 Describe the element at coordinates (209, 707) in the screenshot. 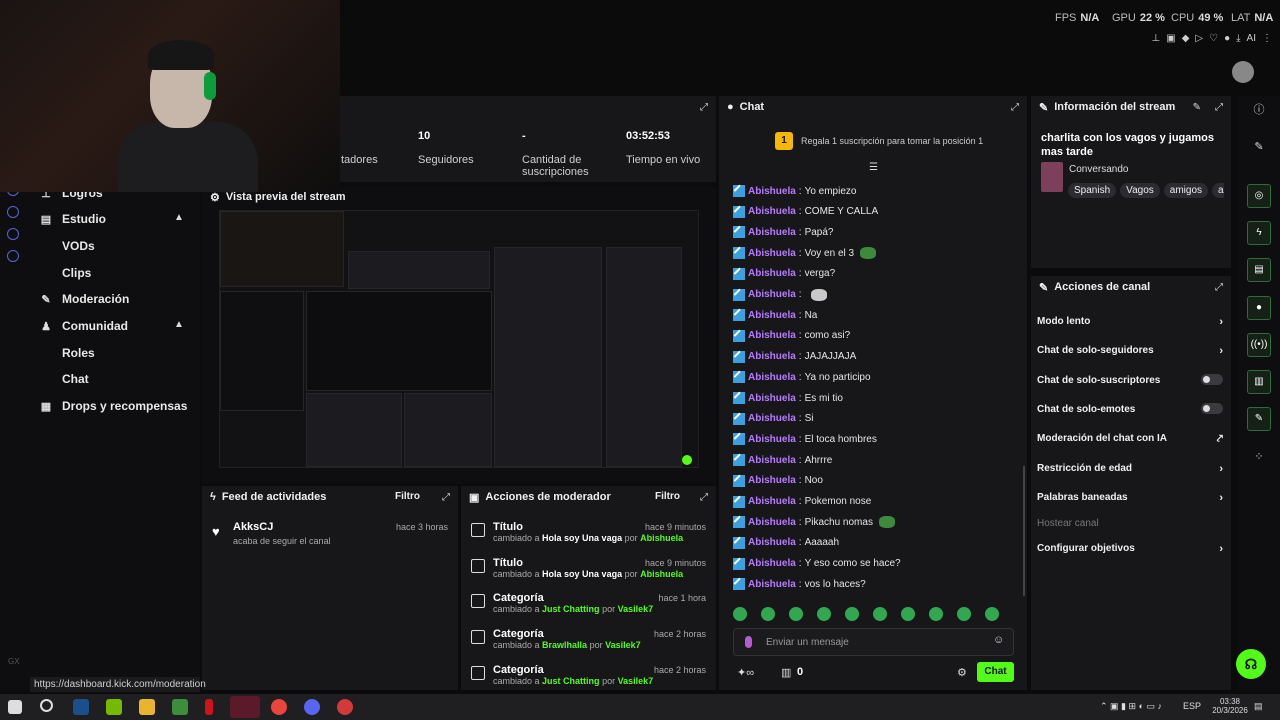

I see `netflix-icon` at that location.